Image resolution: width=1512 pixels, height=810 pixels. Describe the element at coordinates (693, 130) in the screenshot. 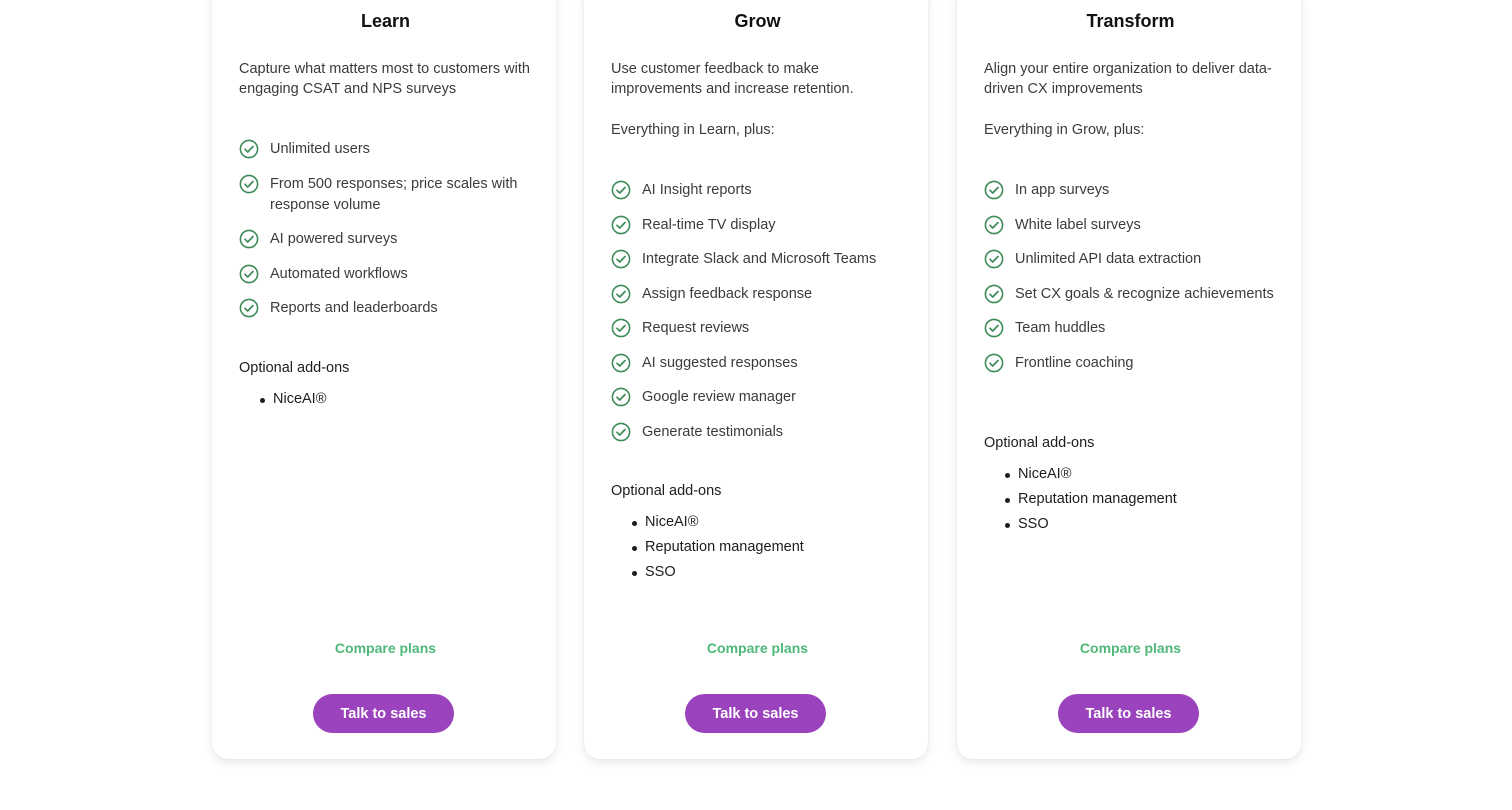

I see `plan-includes-text: Everything in Learn, plus:` at that location.